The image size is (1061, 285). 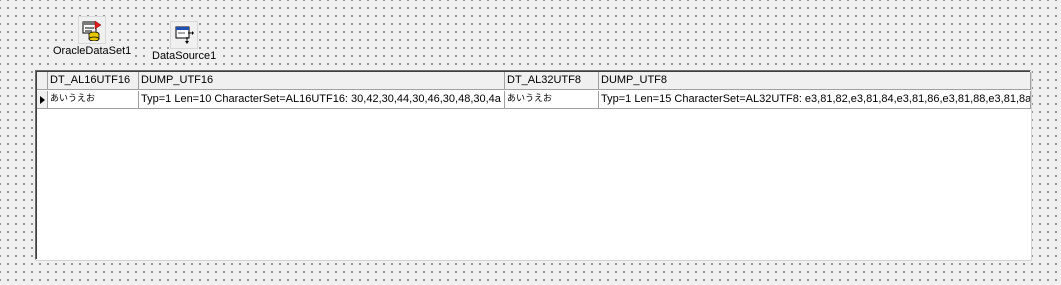 I want to click on datasource-label: DataSource1, so click(x=184, y=56).